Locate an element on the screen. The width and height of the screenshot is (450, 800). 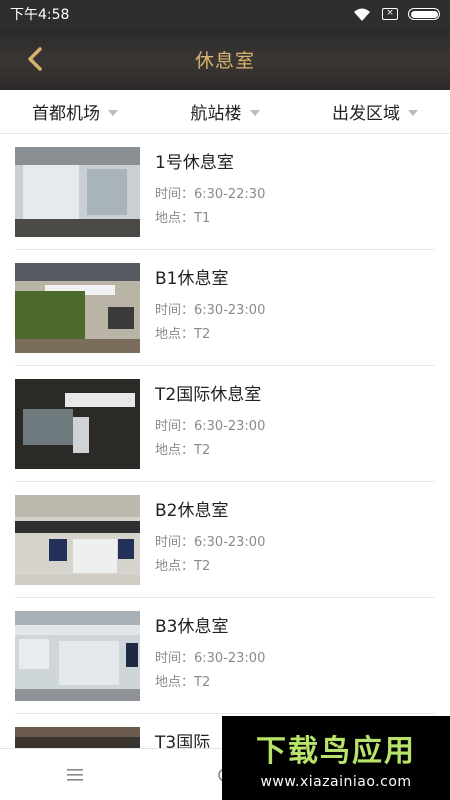
lounge-name: B3休息室 is located at coordinates (192, 626).